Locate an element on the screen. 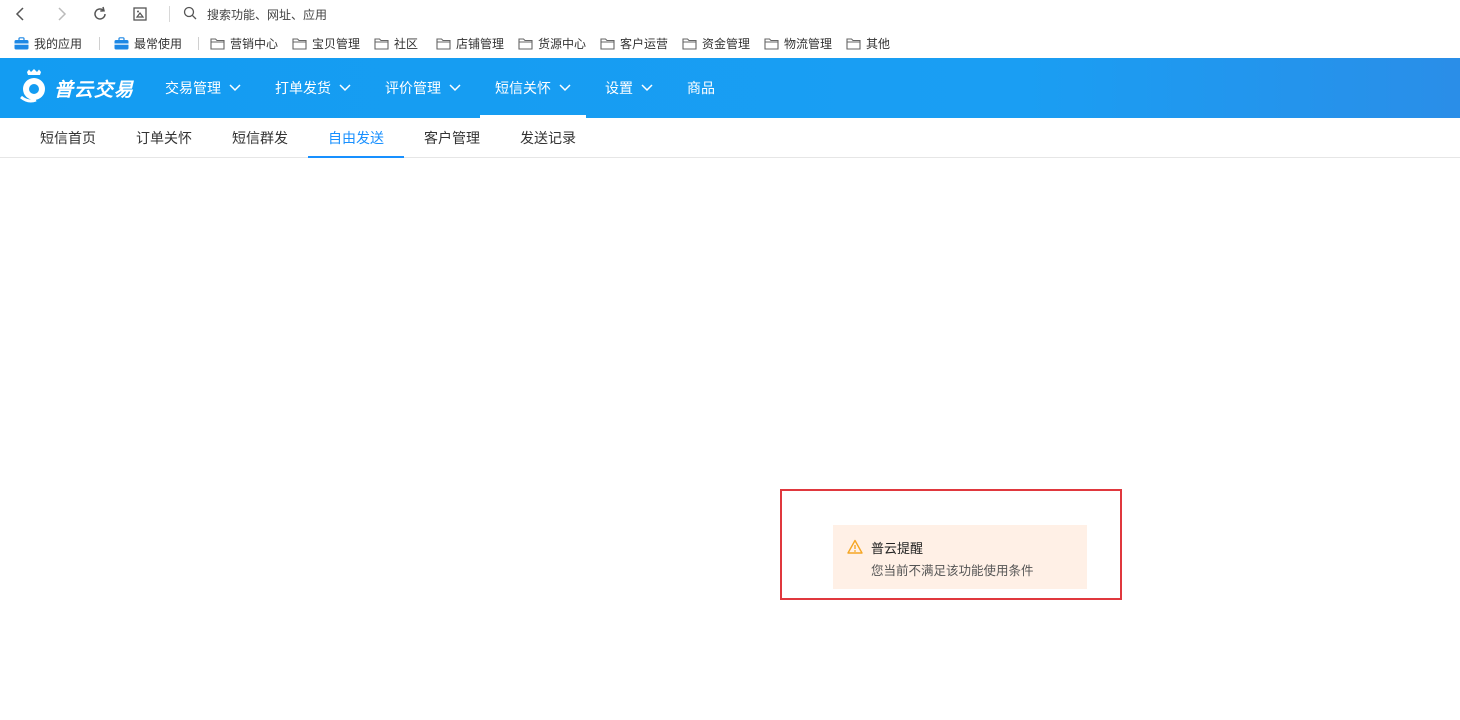 This screenshot has height=720, width=1460. bookmark-folder: 货源中心 is located at coordinates (552, 43).